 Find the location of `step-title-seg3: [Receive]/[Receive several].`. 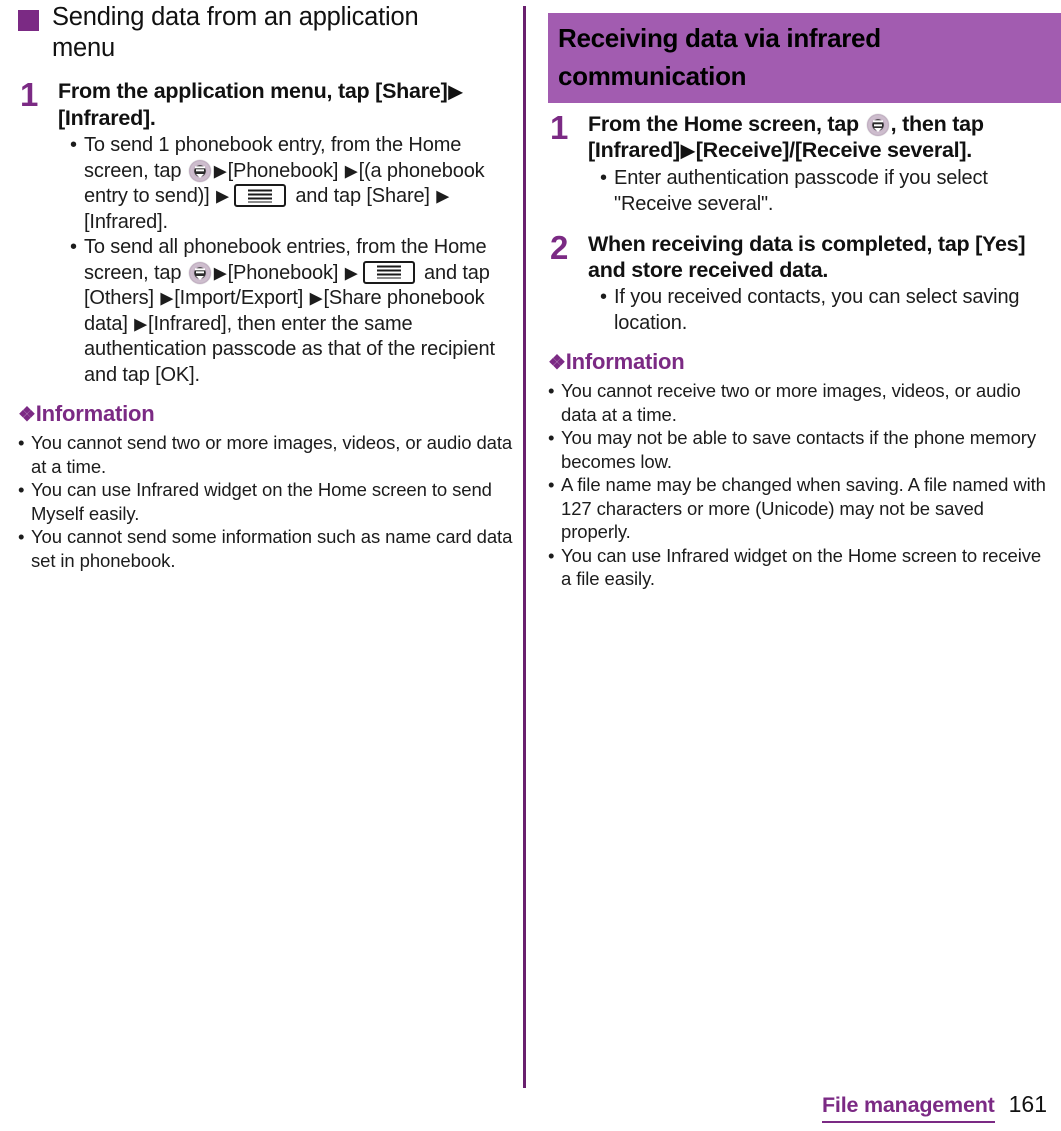

step-title-seg3: [Receive]/[Receive several]. is located at coordinates (834, 150).